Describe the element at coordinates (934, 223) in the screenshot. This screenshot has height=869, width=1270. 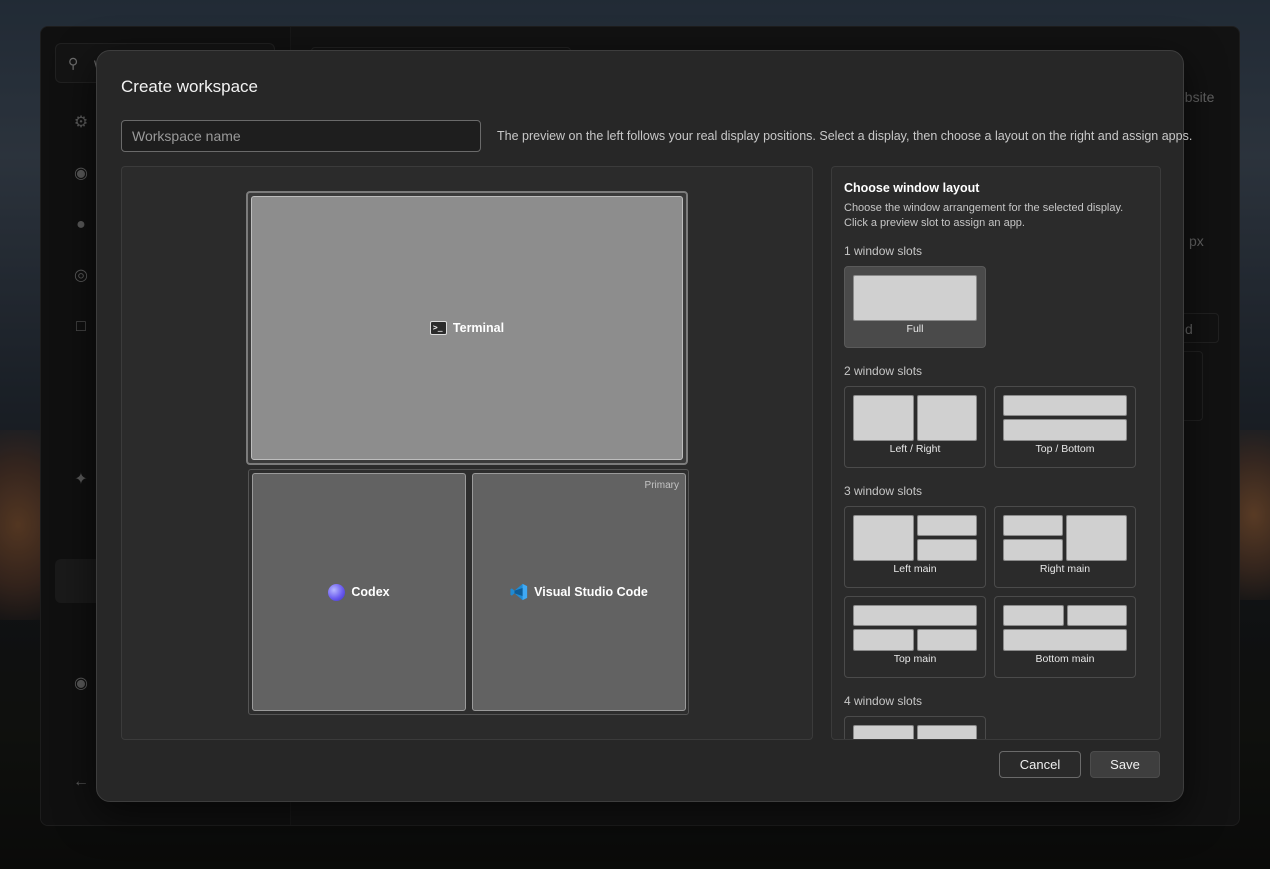
I see `layout-panel-description-line2: Click a preview slot to assign an app.` at that location.